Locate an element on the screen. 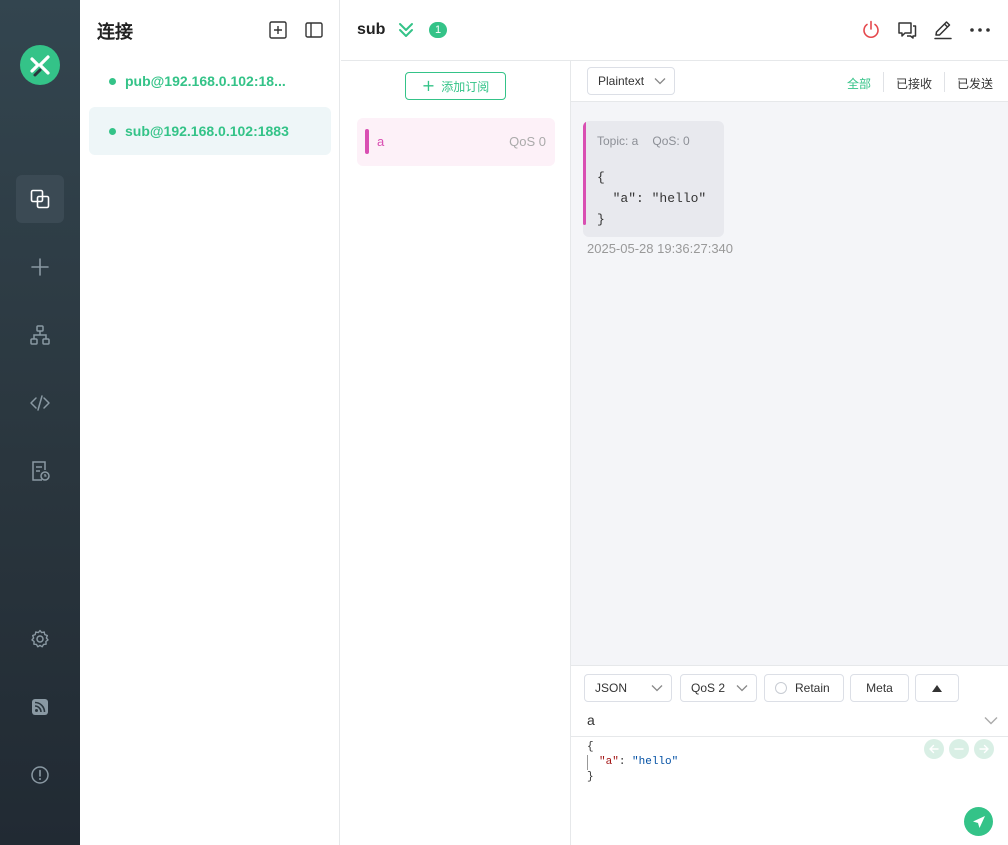  more-dots-icon is located at coordinates (980, 30).